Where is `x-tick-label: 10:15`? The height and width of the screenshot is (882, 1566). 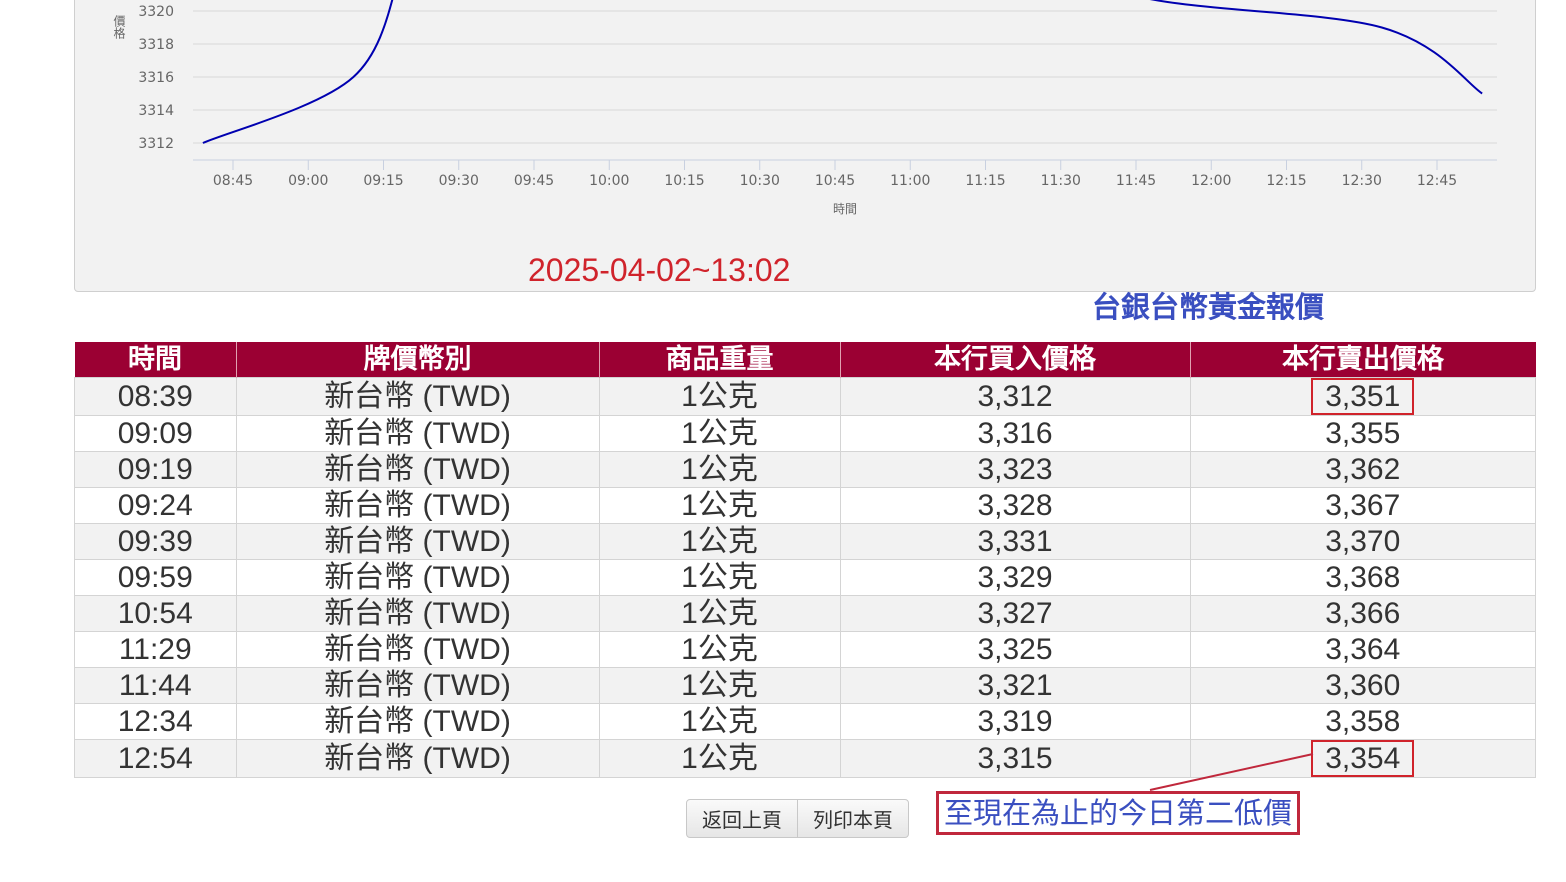 x-tick-label: 10:15 is located at coordinates (684, 181).